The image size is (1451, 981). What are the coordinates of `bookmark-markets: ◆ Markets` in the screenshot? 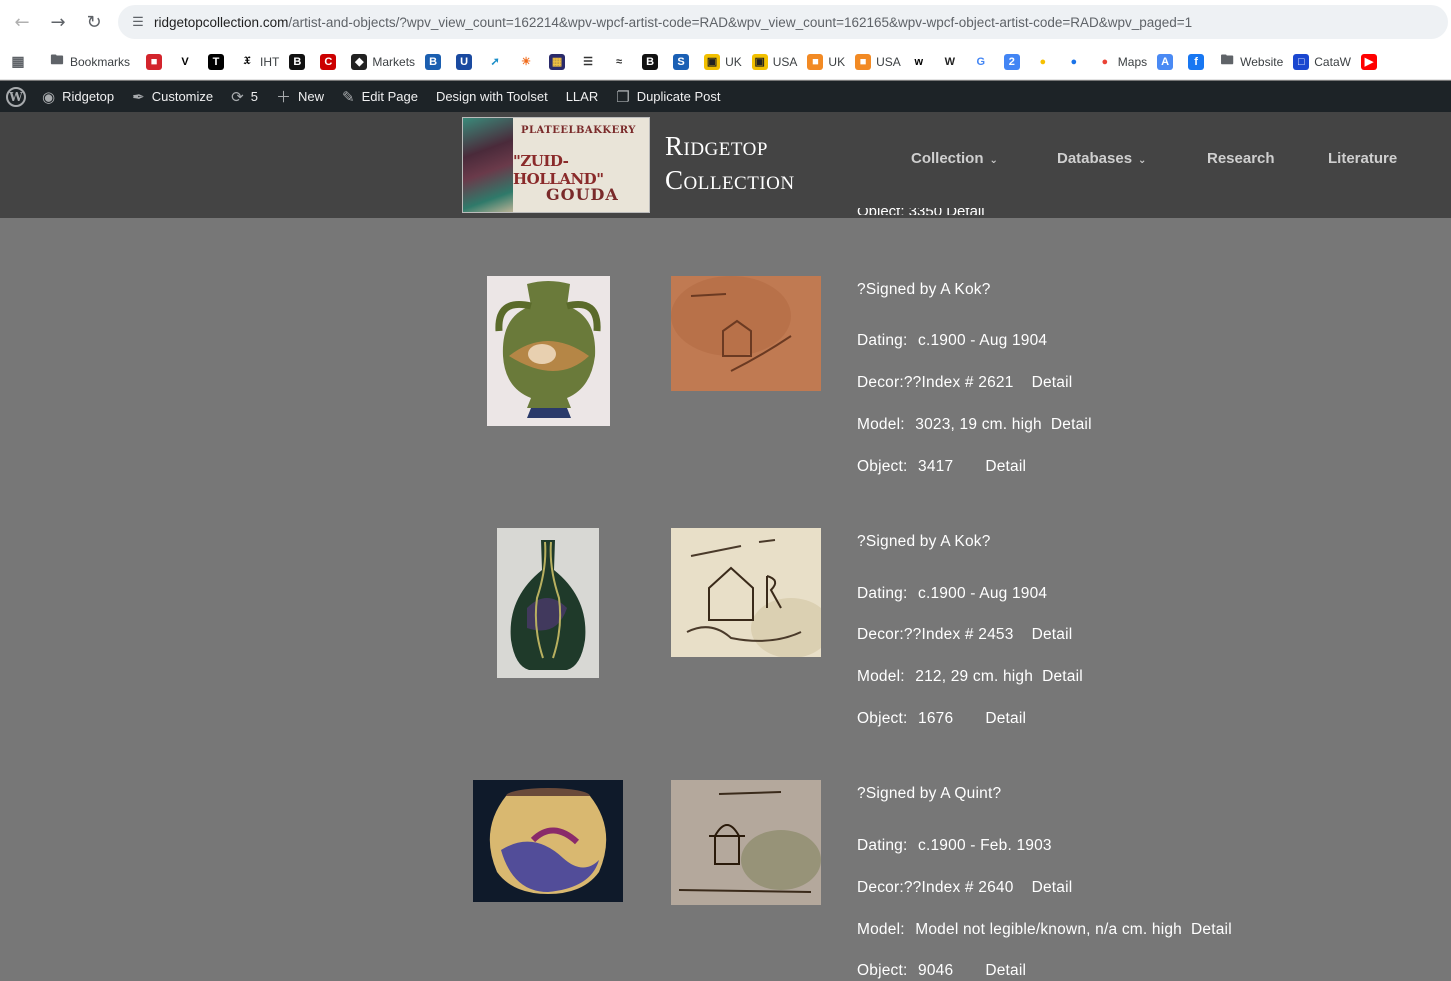 It's located at (383, 62).